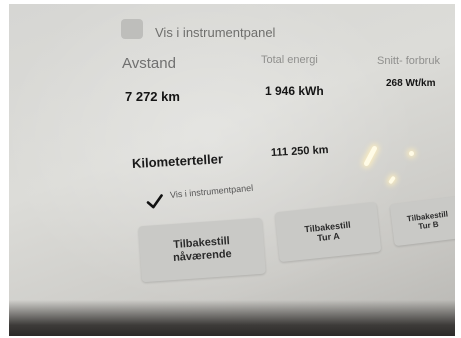 The height and width of the screenshot is (338, 461). I want to click on show-in-instrument-panel-checkbox-top, so click(132, 29).